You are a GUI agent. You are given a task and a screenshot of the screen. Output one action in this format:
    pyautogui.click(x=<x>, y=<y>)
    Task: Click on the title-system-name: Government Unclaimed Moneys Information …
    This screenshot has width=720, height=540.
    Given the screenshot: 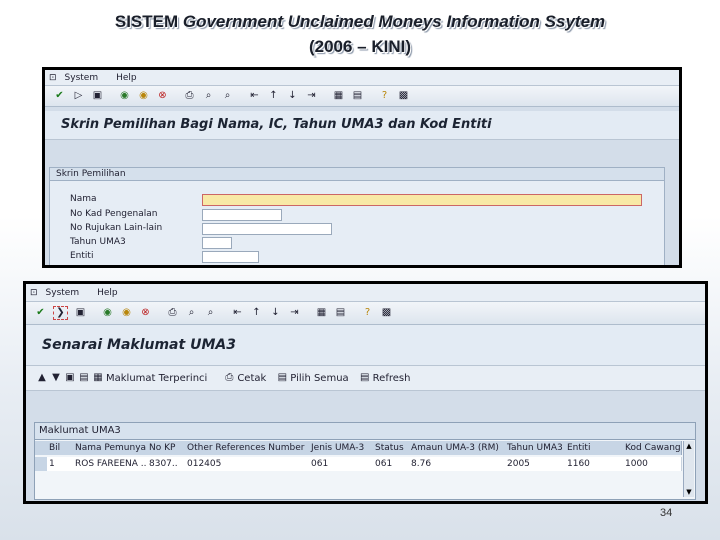 What is the action you would take?
    pyautogui.click(x=394, y=21)
    